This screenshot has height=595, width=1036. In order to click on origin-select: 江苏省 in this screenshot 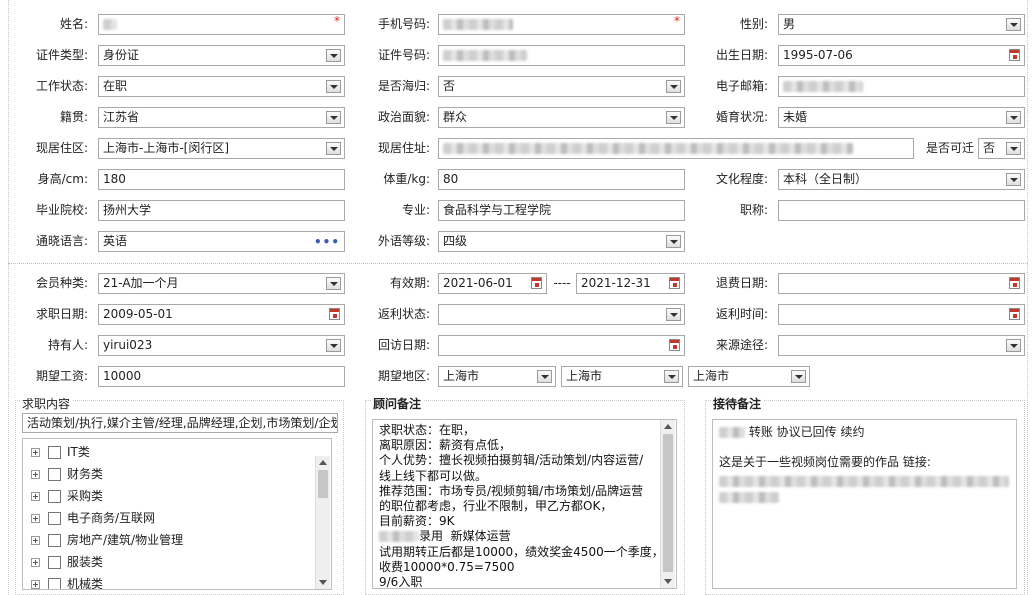, I will do `click(221, 117)`.